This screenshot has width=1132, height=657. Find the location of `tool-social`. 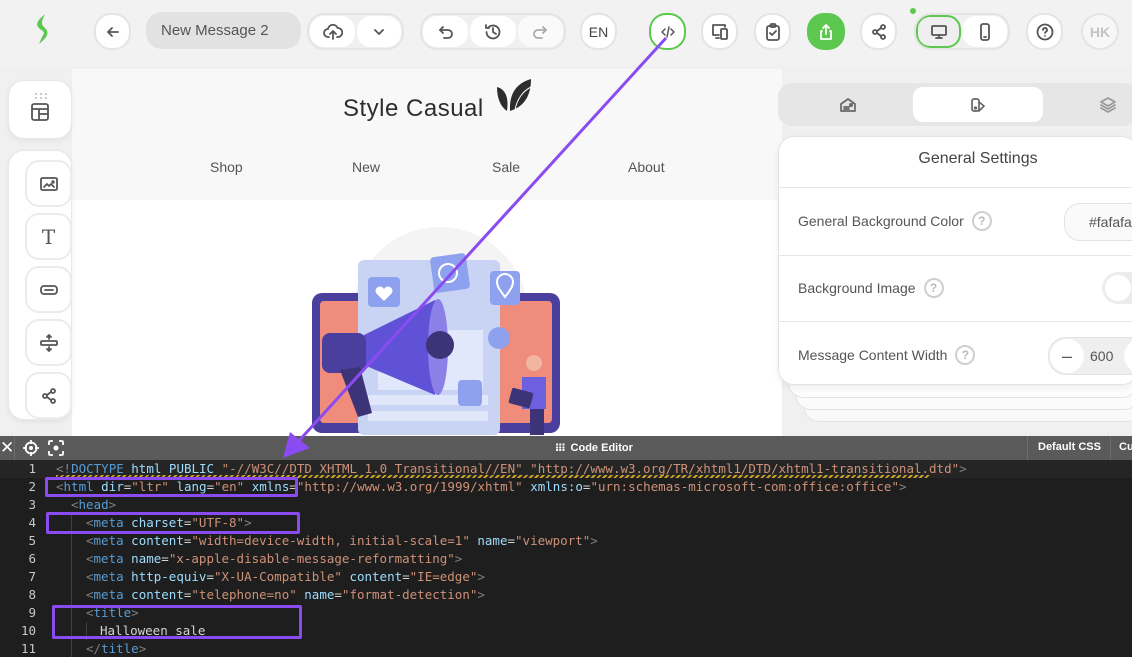

tool-social is located at coordinates (48, 395).